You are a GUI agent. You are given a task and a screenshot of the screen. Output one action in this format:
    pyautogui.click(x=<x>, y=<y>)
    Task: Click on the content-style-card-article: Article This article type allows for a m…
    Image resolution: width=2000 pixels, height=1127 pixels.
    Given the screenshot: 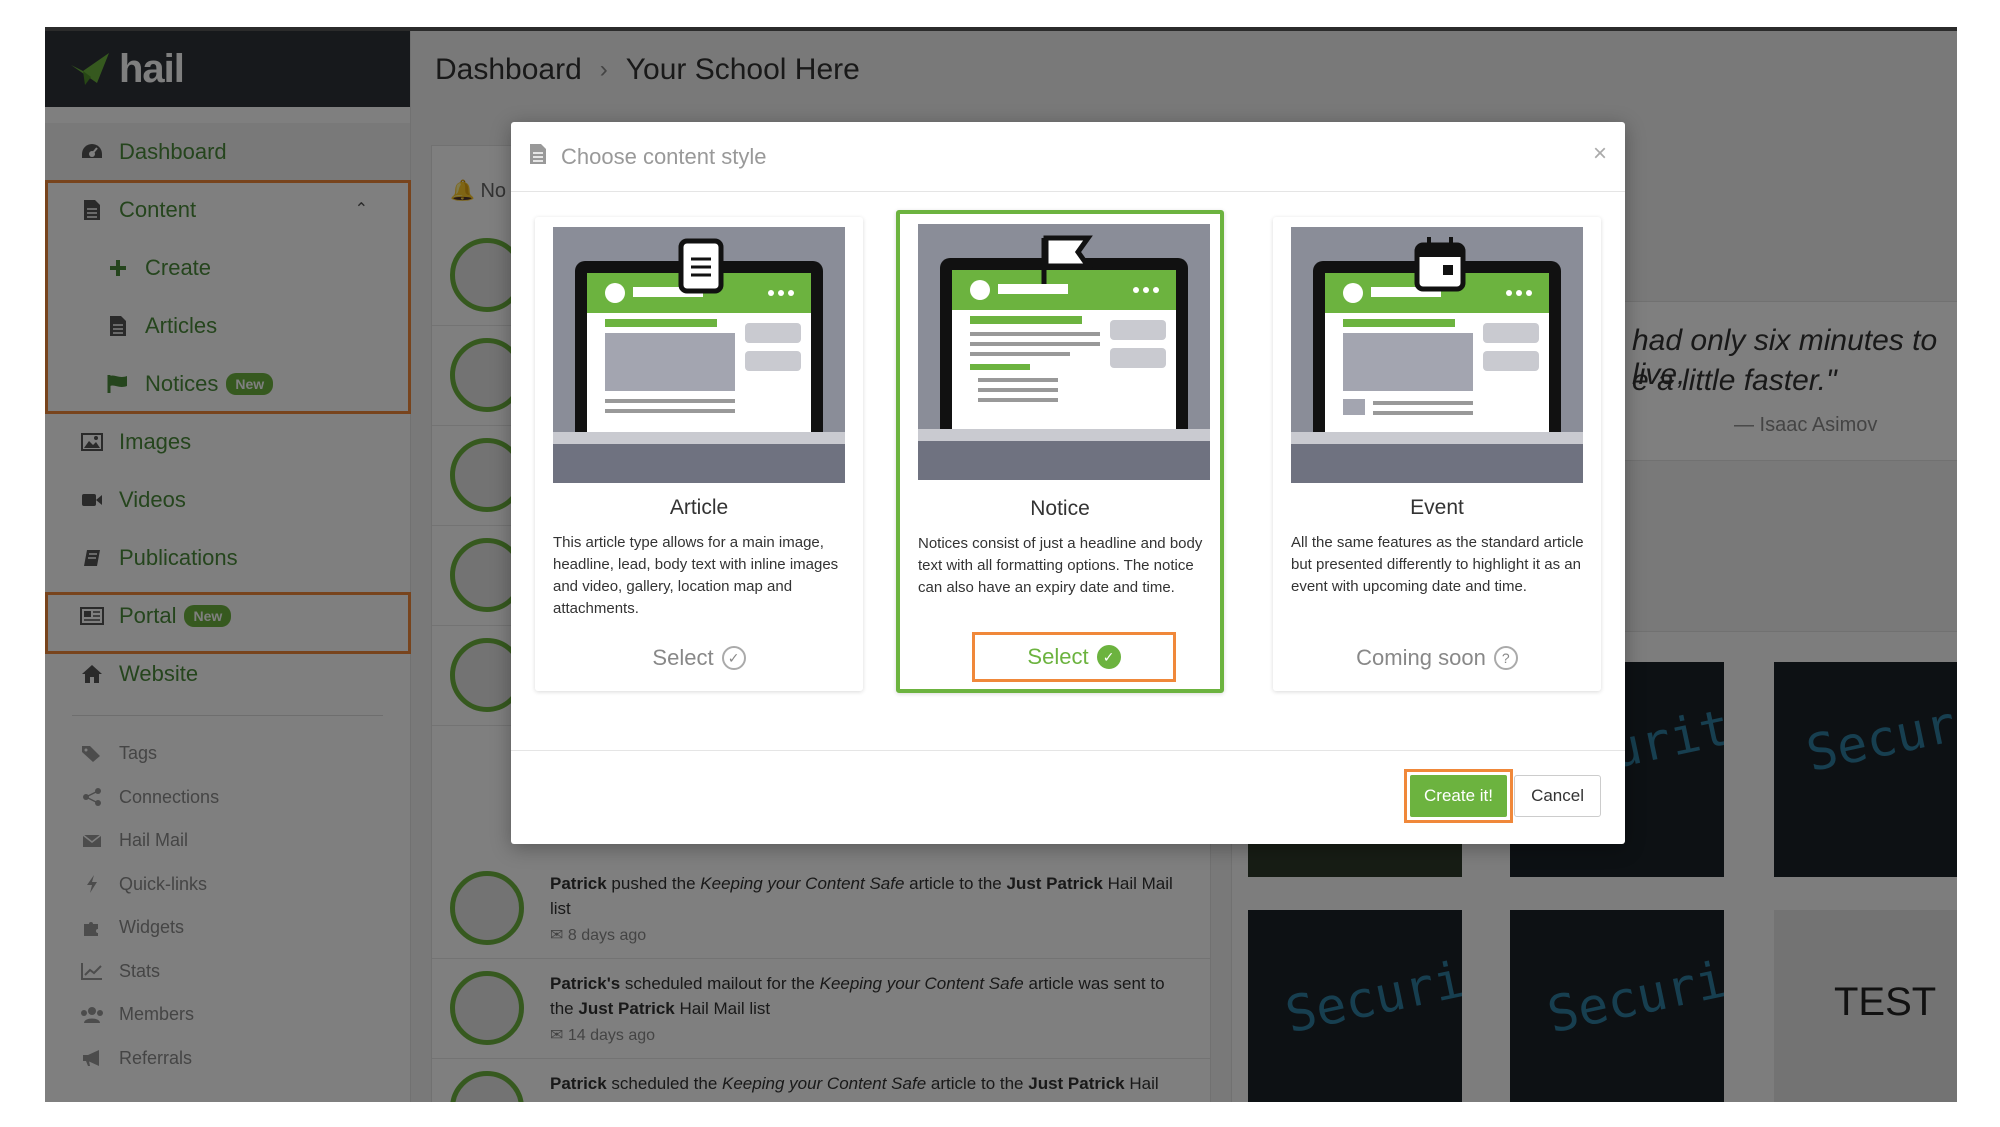 What is the action you would take?
    pyautogui.click(x=699, y=454)
    